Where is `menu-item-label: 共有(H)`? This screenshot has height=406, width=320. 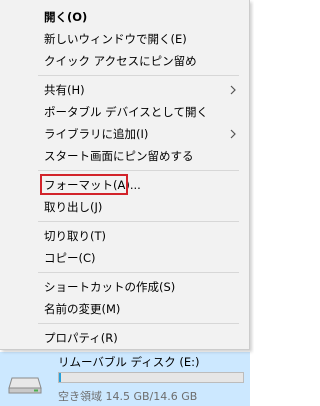 menu-item-label: 共有(H) is located at coordinates (64, 90).